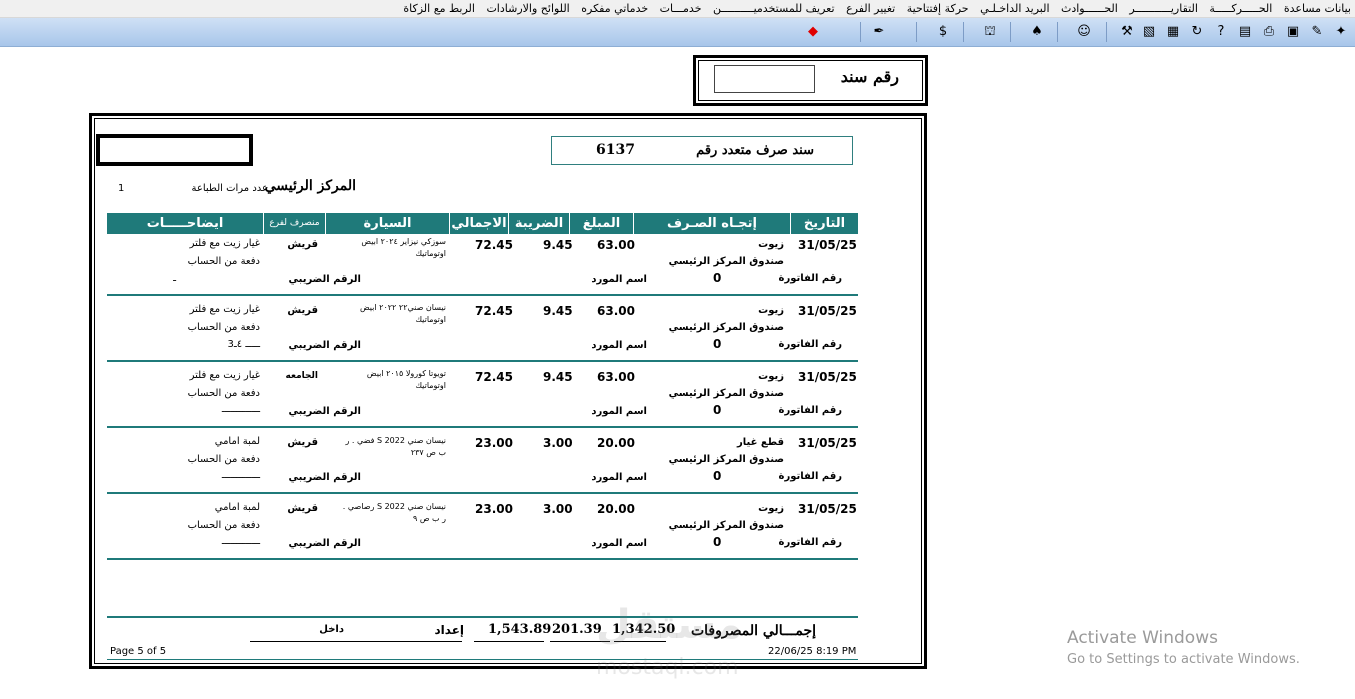 The width and height of the screenshot is (1355, 699). Describe the element at coordinates (1014, 8) in the screenshot. I see `menu-item-internal-mail: البريد الداخـلـي` at that location.